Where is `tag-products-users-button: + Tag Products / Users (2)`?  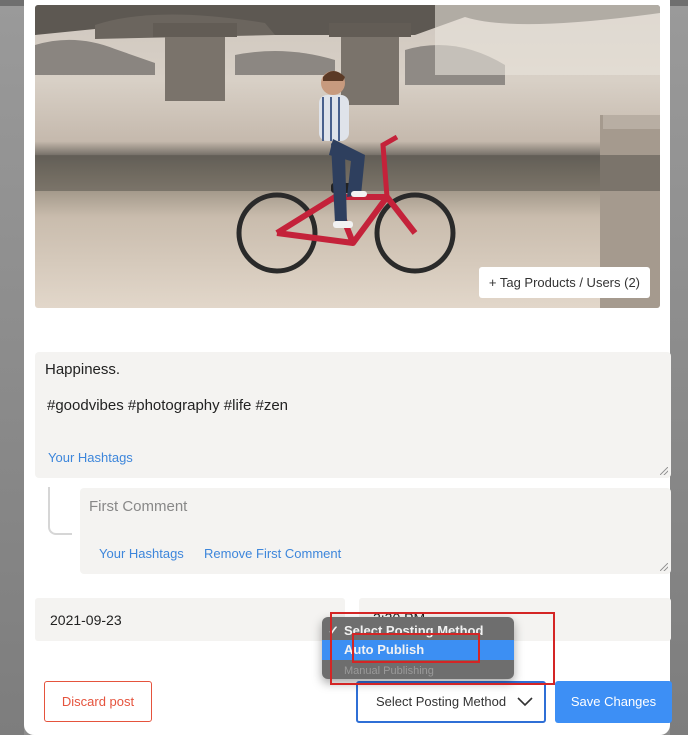
tag-products-users-button: + Tag Products / Users (2) is located at coordinates (564, 282).